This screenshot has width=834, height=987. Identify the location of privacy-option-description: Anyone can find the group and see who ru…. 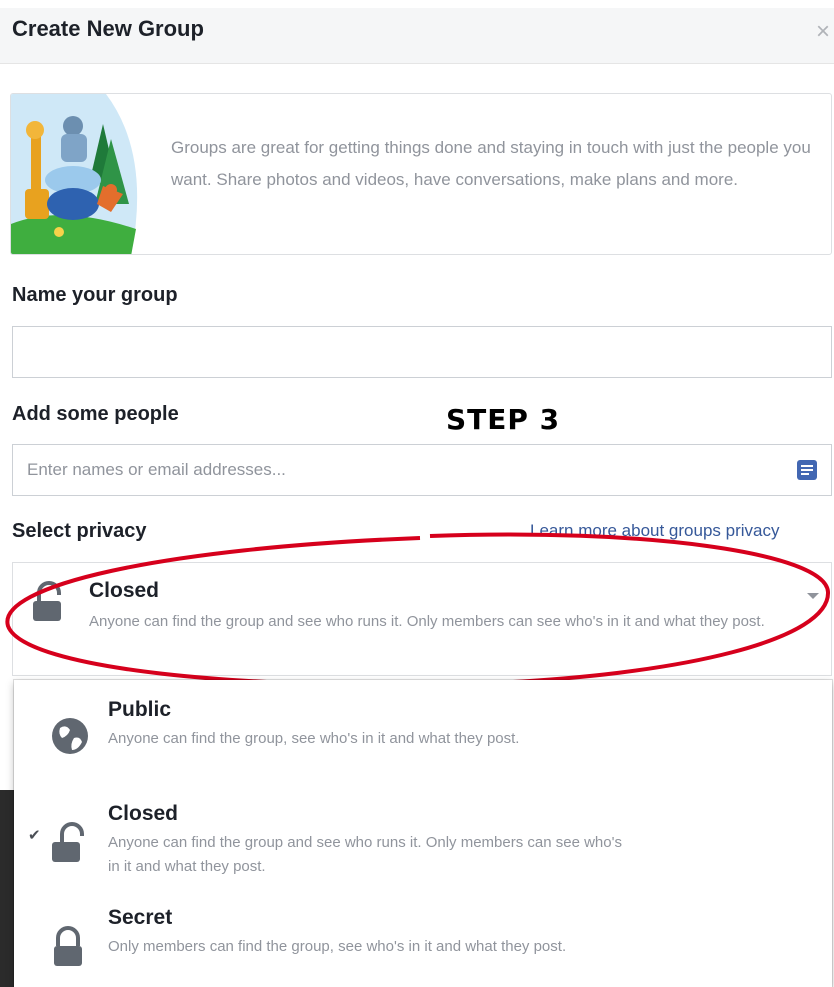
(365, 854).